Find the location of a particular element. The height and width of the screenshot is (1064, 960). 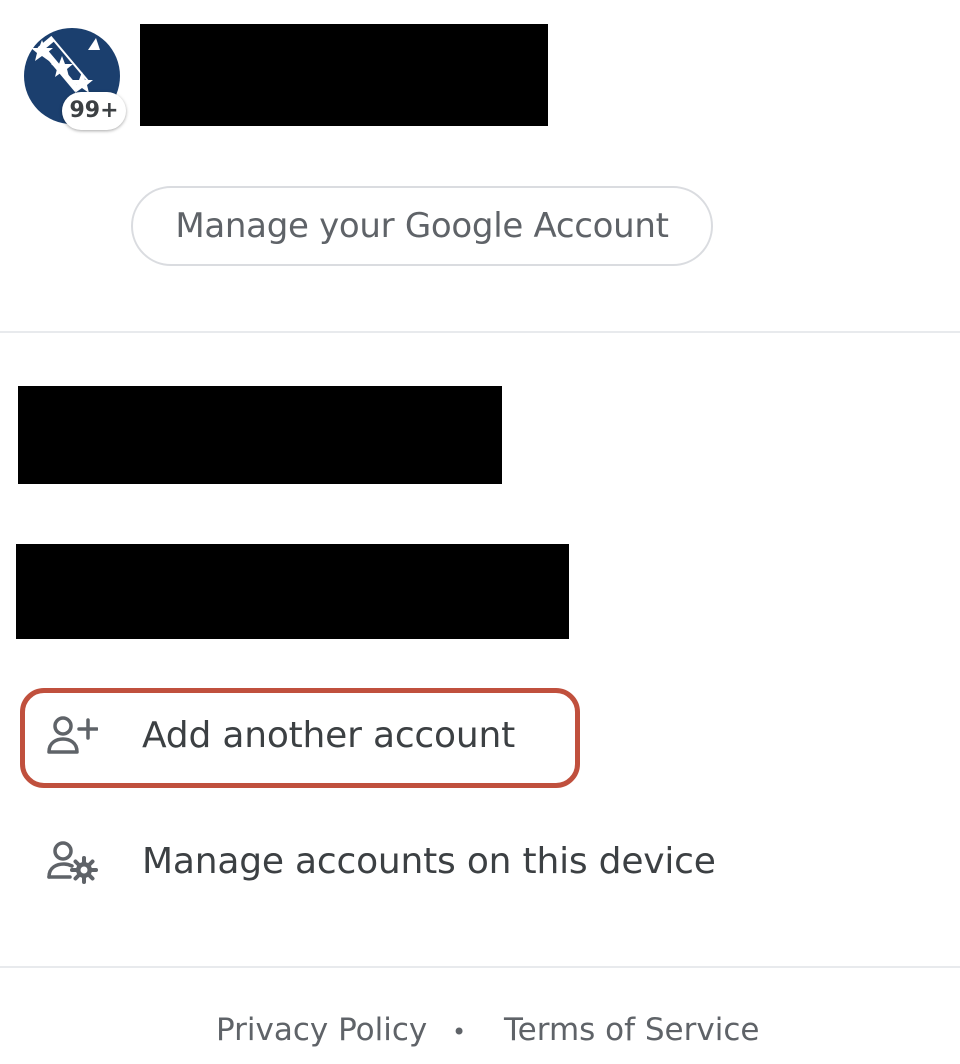

terms-of-service-link: Terms of Service is located at coordinates (631, 1030).